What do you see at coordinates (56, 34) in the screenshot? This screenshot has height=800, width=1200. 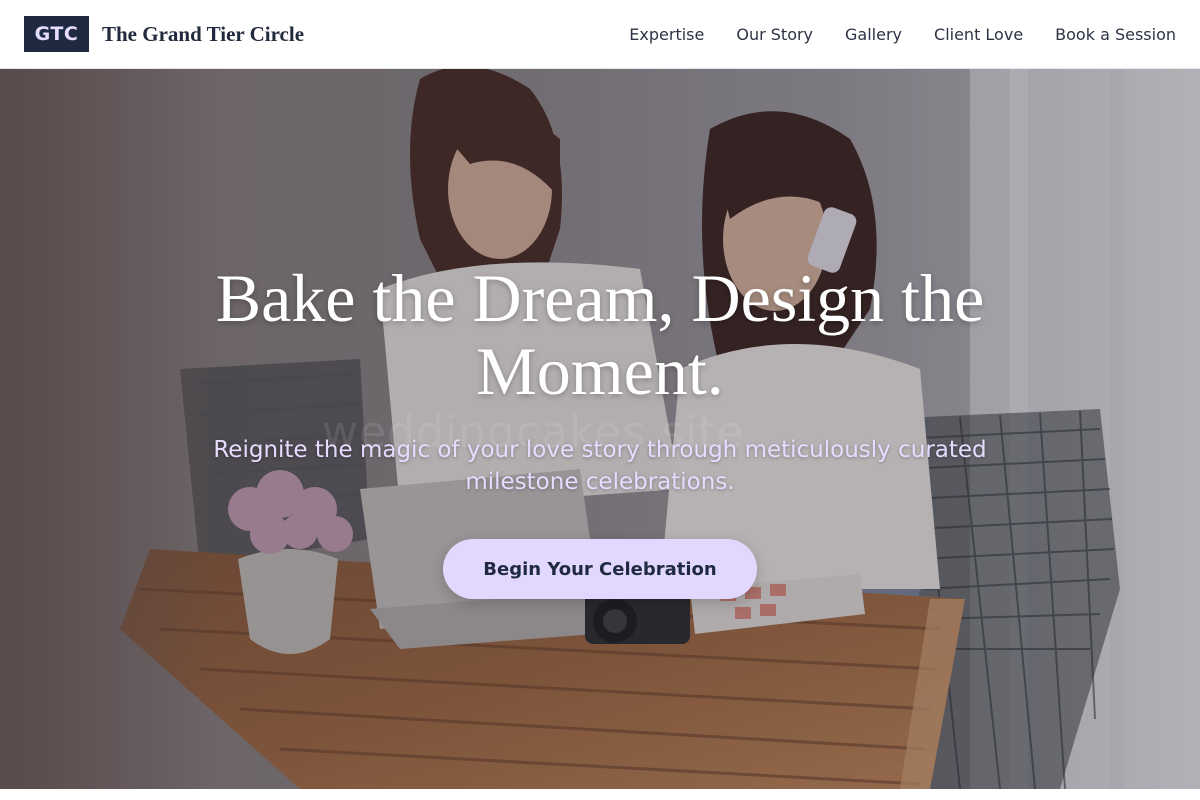 I see `logo-badge: GTC` at bounding box center [56, 34].